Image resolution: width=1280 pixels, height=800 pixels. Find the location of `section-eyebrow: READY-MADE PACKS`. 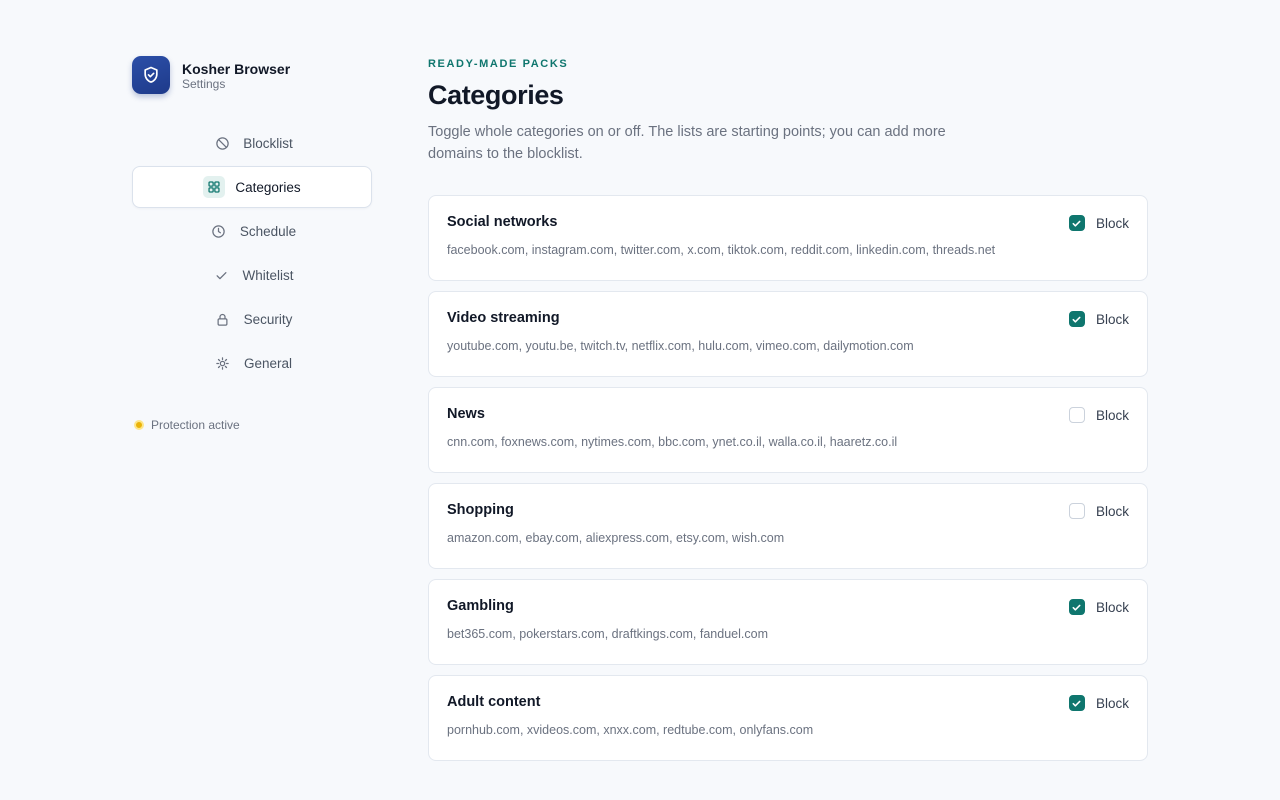

section-eyebrow: READY-MADE PACKS is located at coordinates (498, 64).